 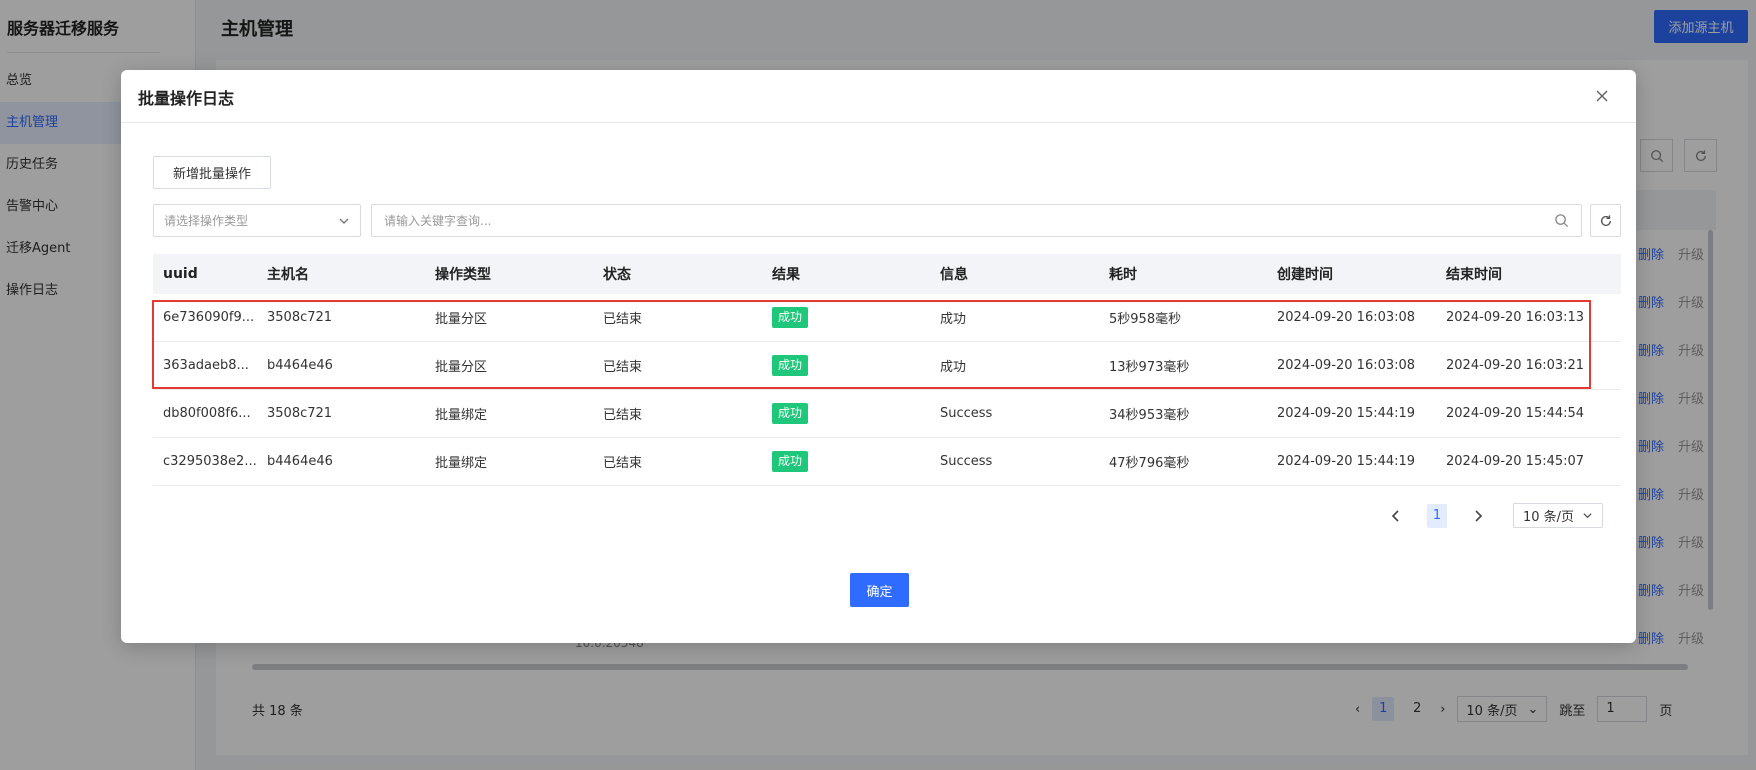 I want to click on cell-duration: 34秒953毫秒, so click(x=1149, y=415).